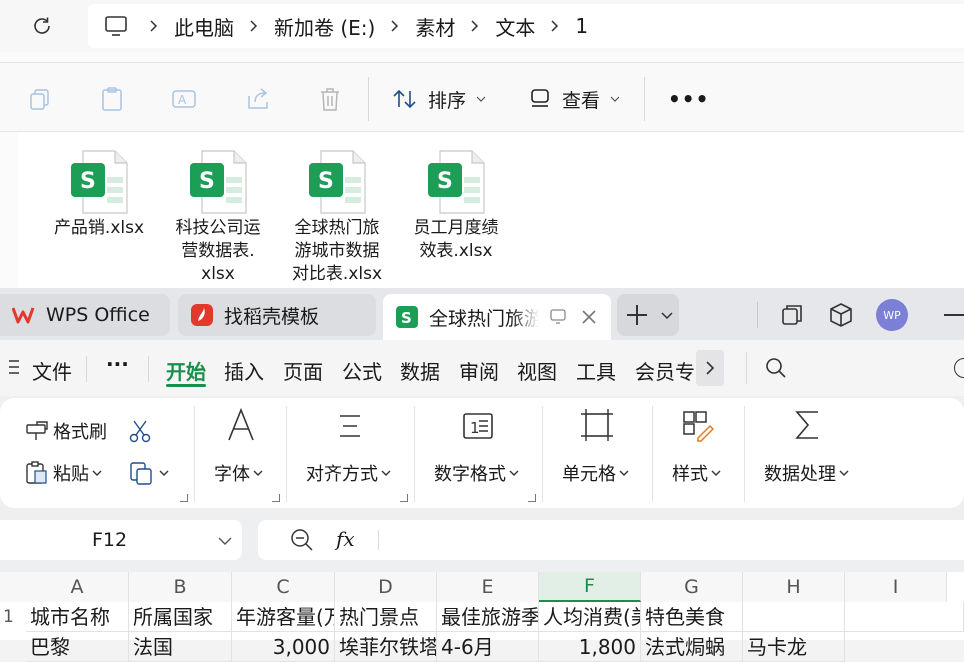  What do you see at coordinates (806, 473) in the screenshot?
I see `data-process-button: 数据处理` at bounding box center [806, 473].